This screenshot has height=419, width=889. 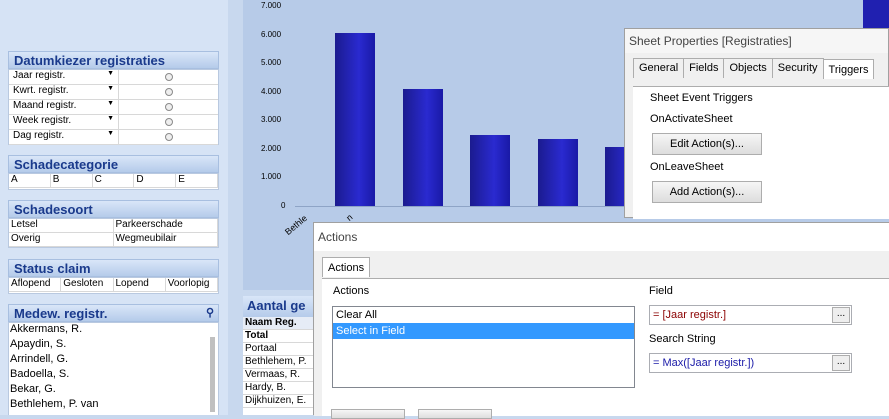 What do you see at coordinates (346, 267) in the screenshot?
I see `tab-actions: Actions` at bounding box center [346, 267].